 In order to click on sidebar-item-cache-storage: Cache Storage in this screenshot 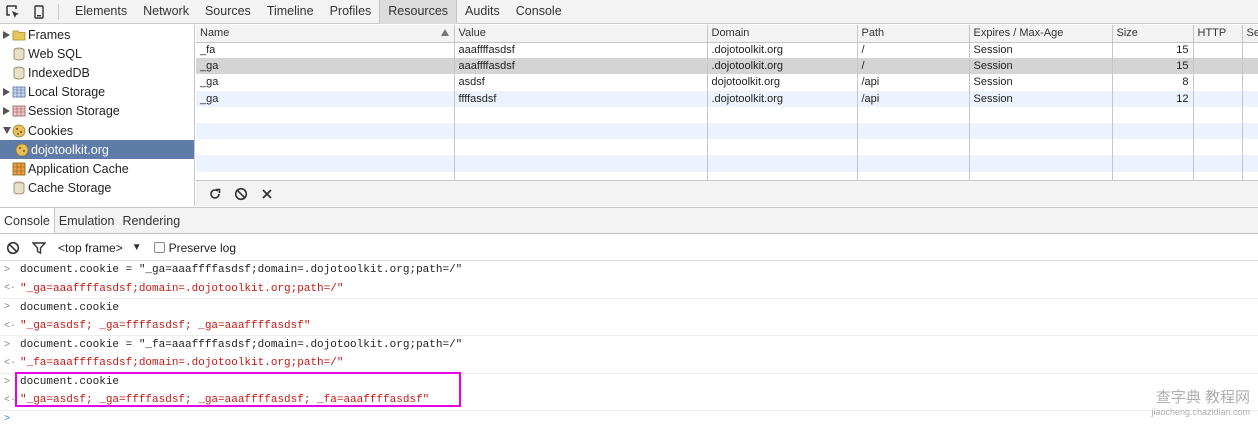, I will do `click(97, 188)`.